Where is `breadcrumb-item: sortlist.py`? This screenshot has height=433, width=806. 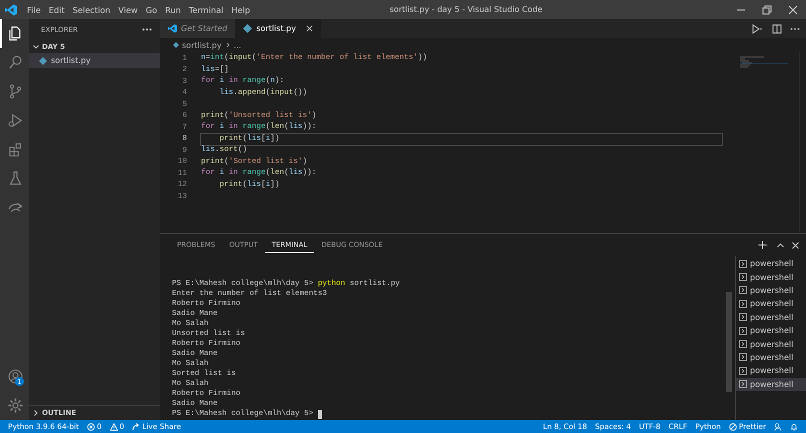 breadcrumb-item: sortlist.py is located at coordinates (202, 45).